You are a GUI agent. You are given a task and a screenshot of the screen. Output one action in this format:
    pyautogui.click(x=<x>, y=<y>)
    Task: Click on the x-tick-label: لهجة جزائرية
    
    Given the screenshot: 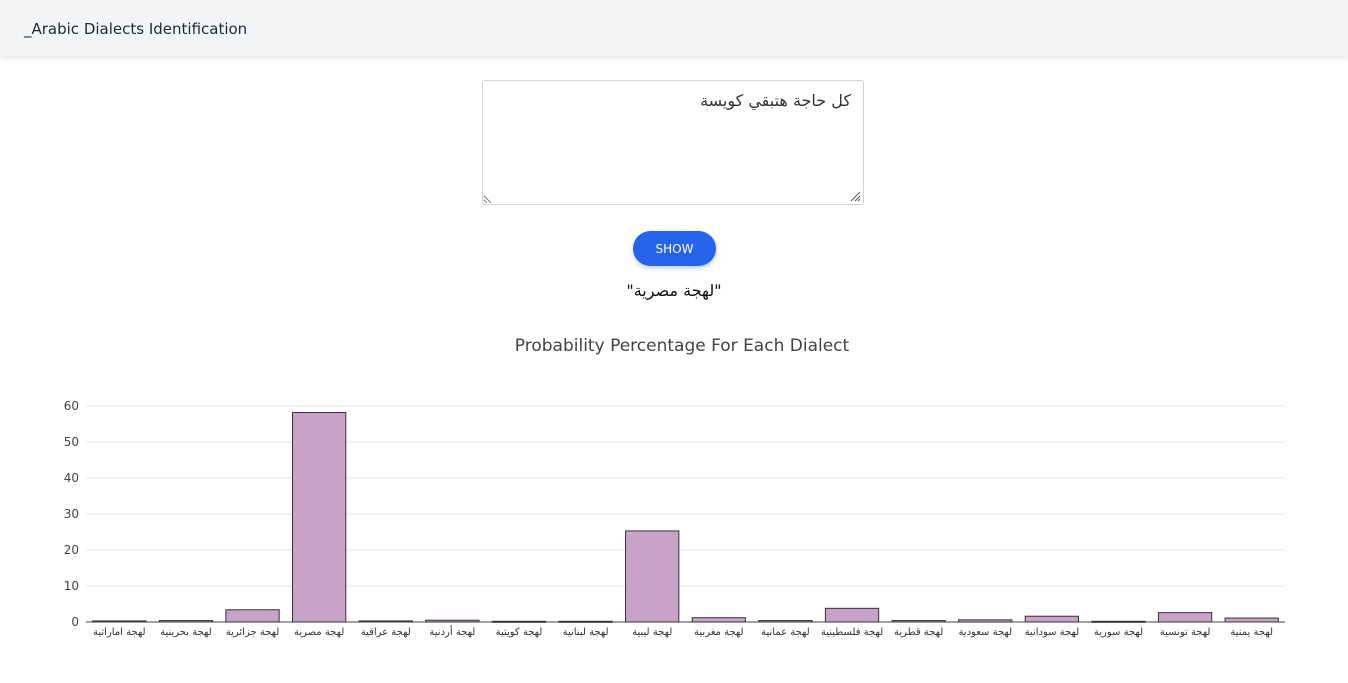 What is the action you would take?
    pyautogui.click(x=253, y=632)
    